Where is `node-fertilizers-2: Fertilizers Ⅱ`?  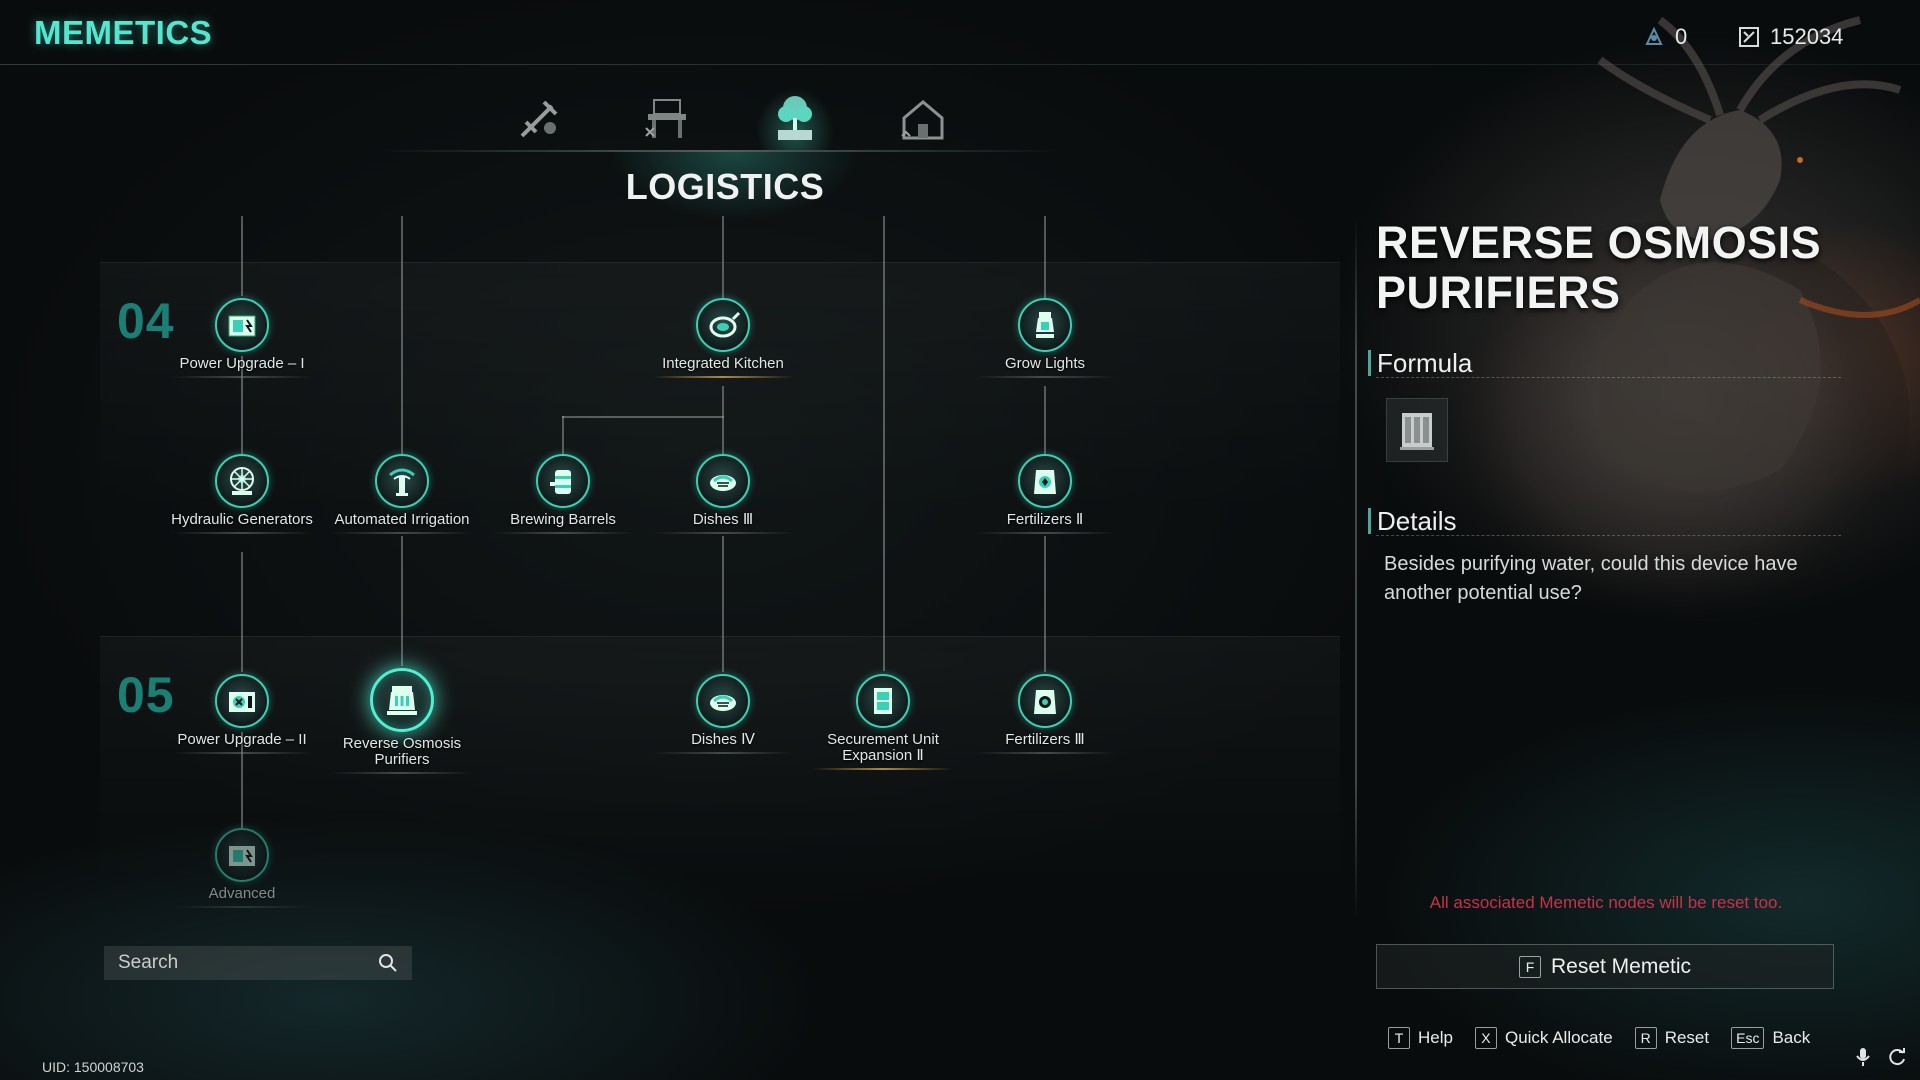
node-fertilizers-2: Fertilizers Ⅱ is located at coordinates (1045, 494).